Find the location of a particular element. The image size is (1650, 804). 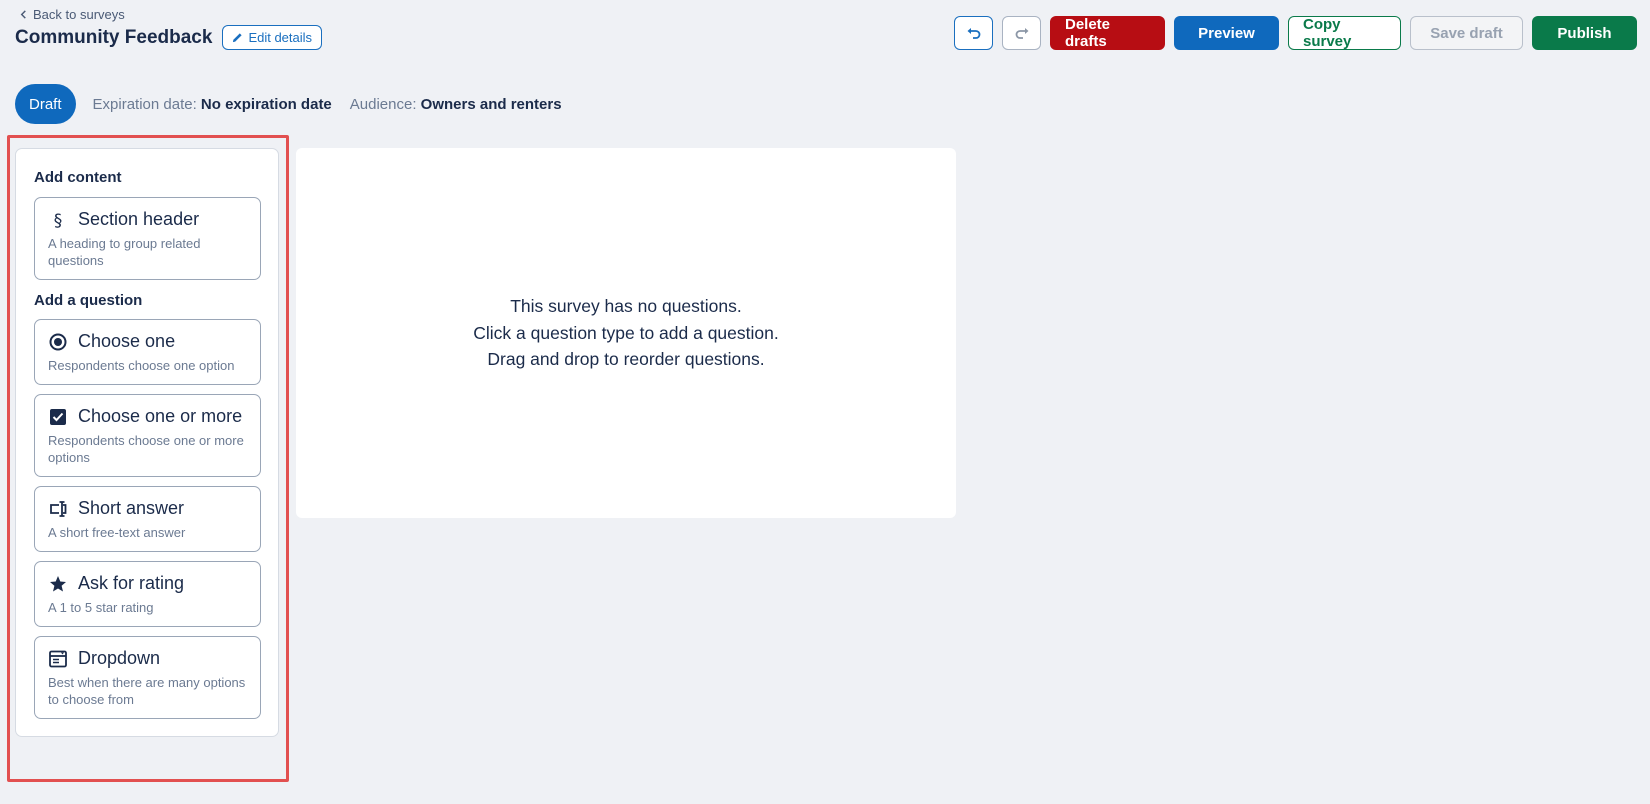

audience-label: Audience: is located at coordinates (383, 104).